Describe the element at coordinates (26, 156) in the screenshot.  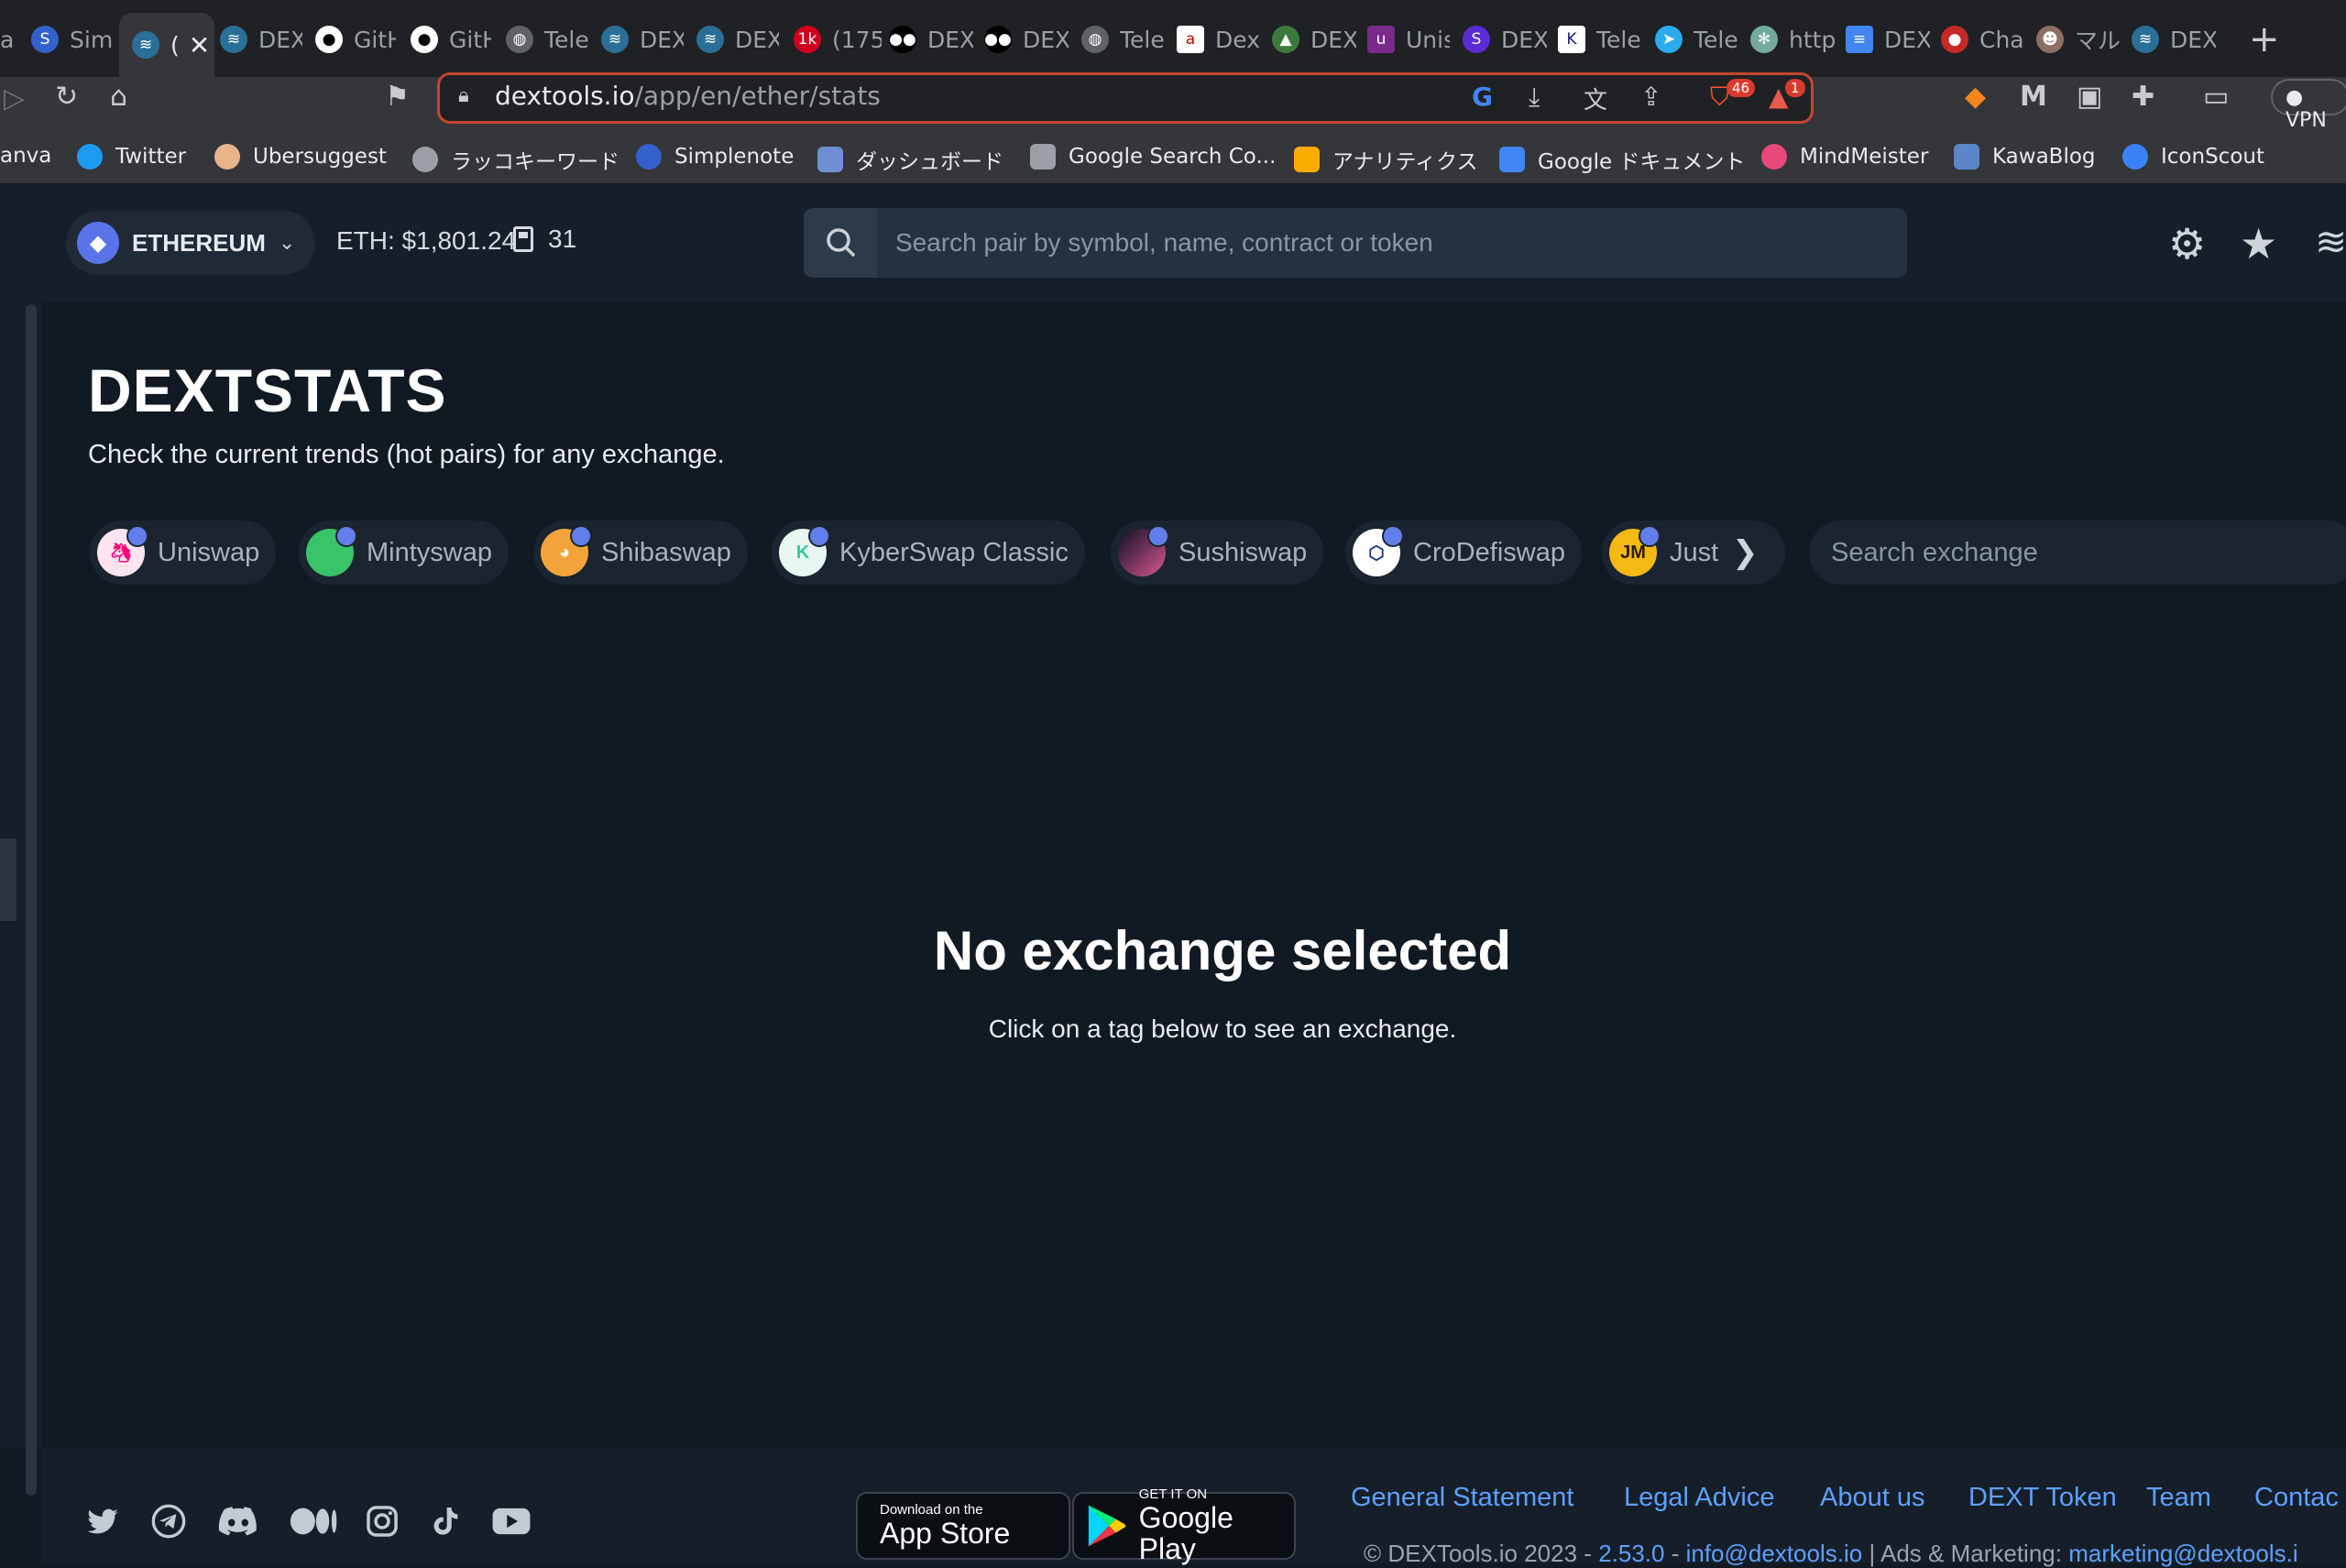
I see `bookmark-canva: anva` at that location.